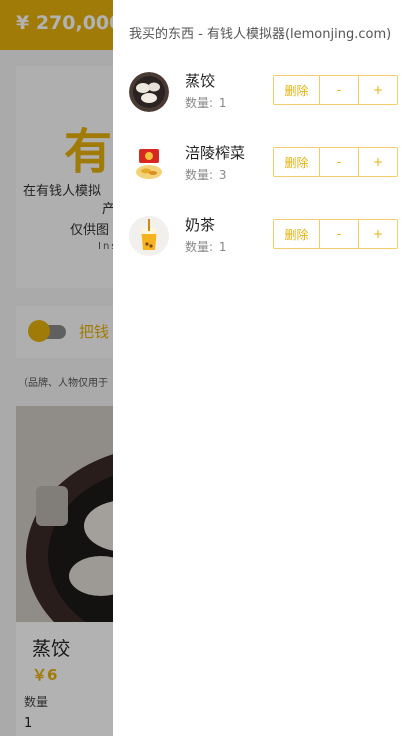 This screenshot has width=414, height=736. Describe the element at coordinates (263, 95) in the screenshot. I see `cart-item: 蒸饺 数量: 1 删除 - +` at that location.